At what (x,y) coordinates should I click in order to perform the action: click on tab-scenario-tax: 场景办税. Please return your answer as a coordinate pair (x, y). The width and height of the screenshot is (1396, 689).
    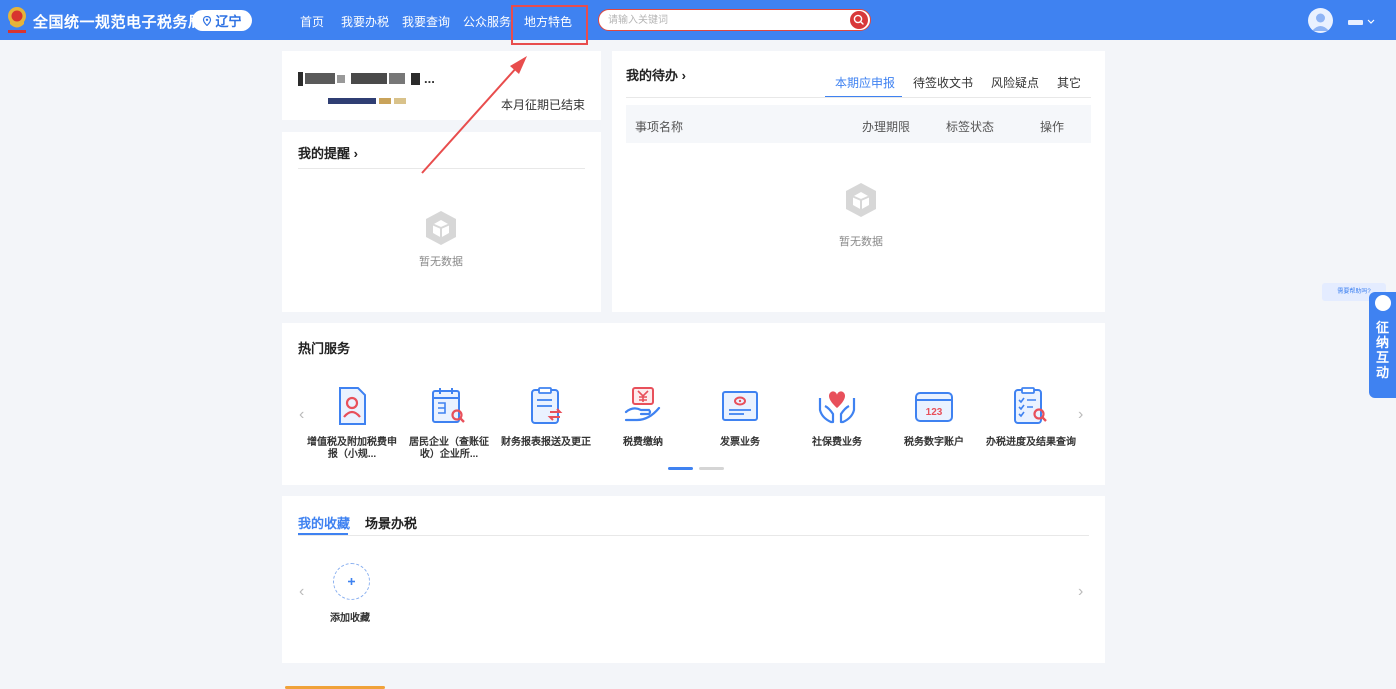
    Looking at the image, I should click on (391, 522).